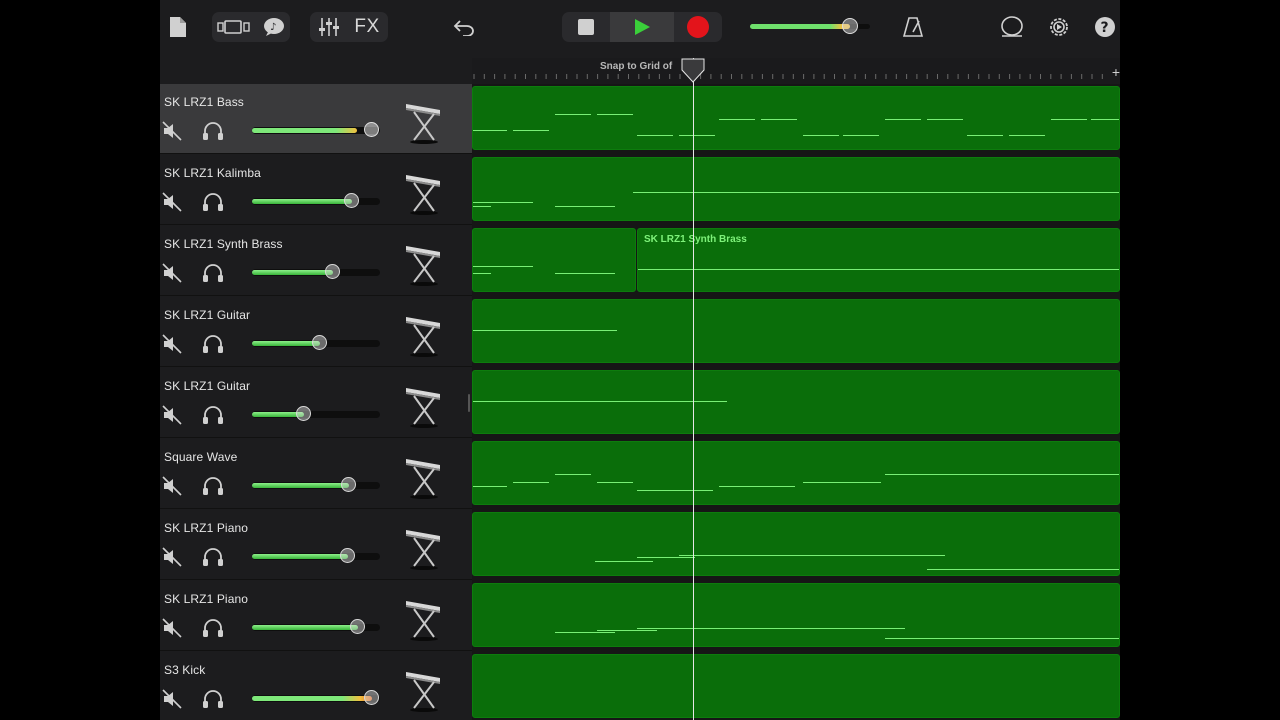  I want to click on stop-icon, so click(586, 27).